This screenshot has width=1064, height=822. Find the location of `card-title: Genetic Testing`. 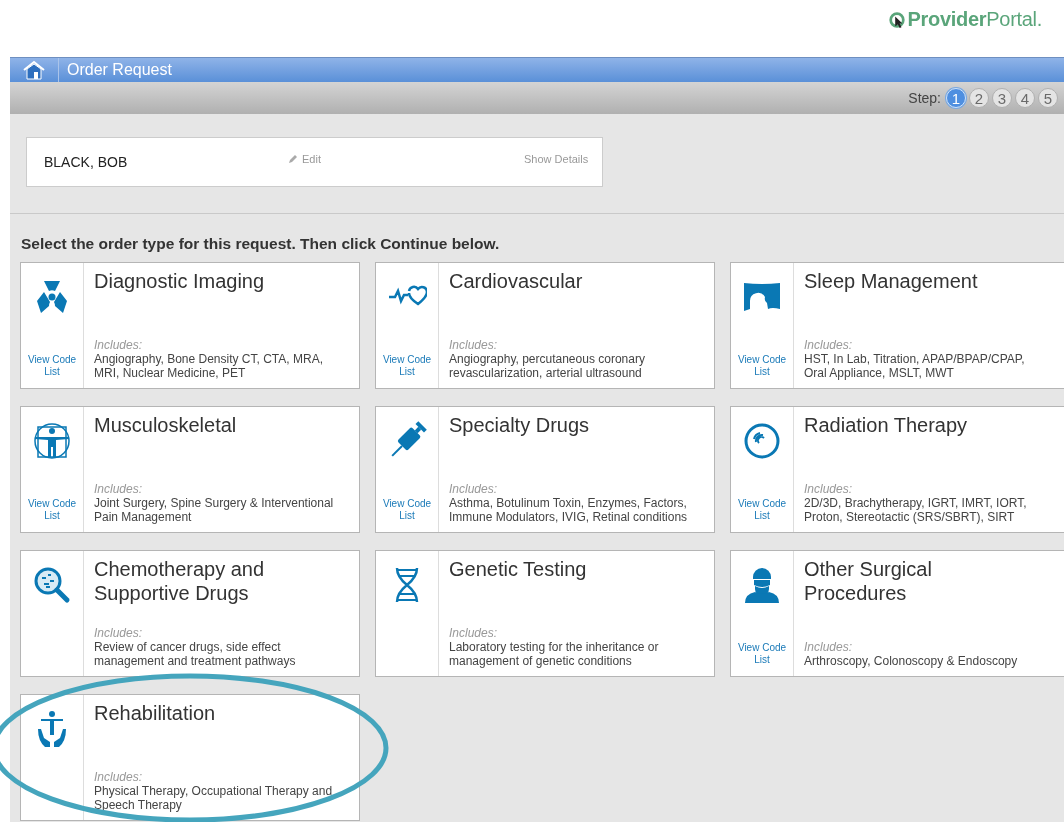

card-title: Genetic Testing is located at coordinates (518, 569).